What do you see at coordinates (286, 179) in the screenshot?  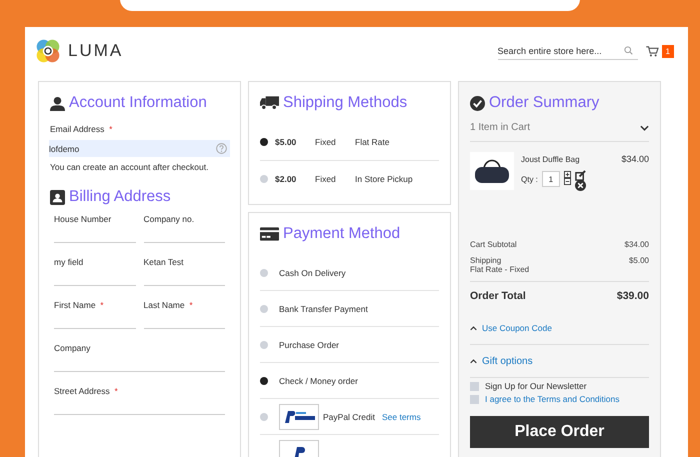 I see `shipping-price: $2.00` at bounding box center [286, 179].